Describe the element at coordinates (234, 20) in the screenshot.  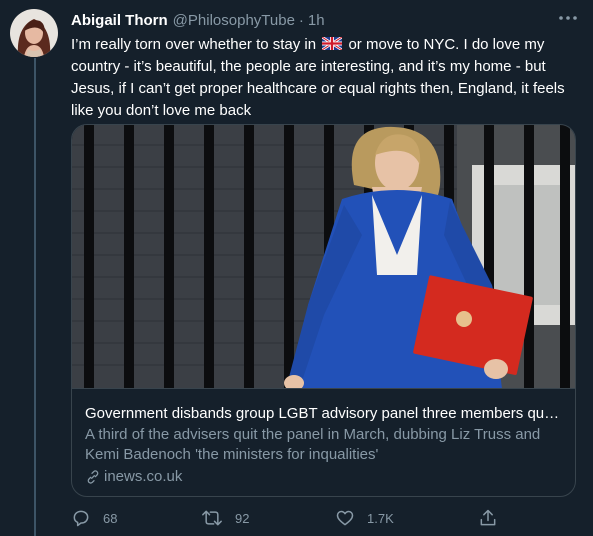
I see `user-handle: @PhilosophyTube` at that location.